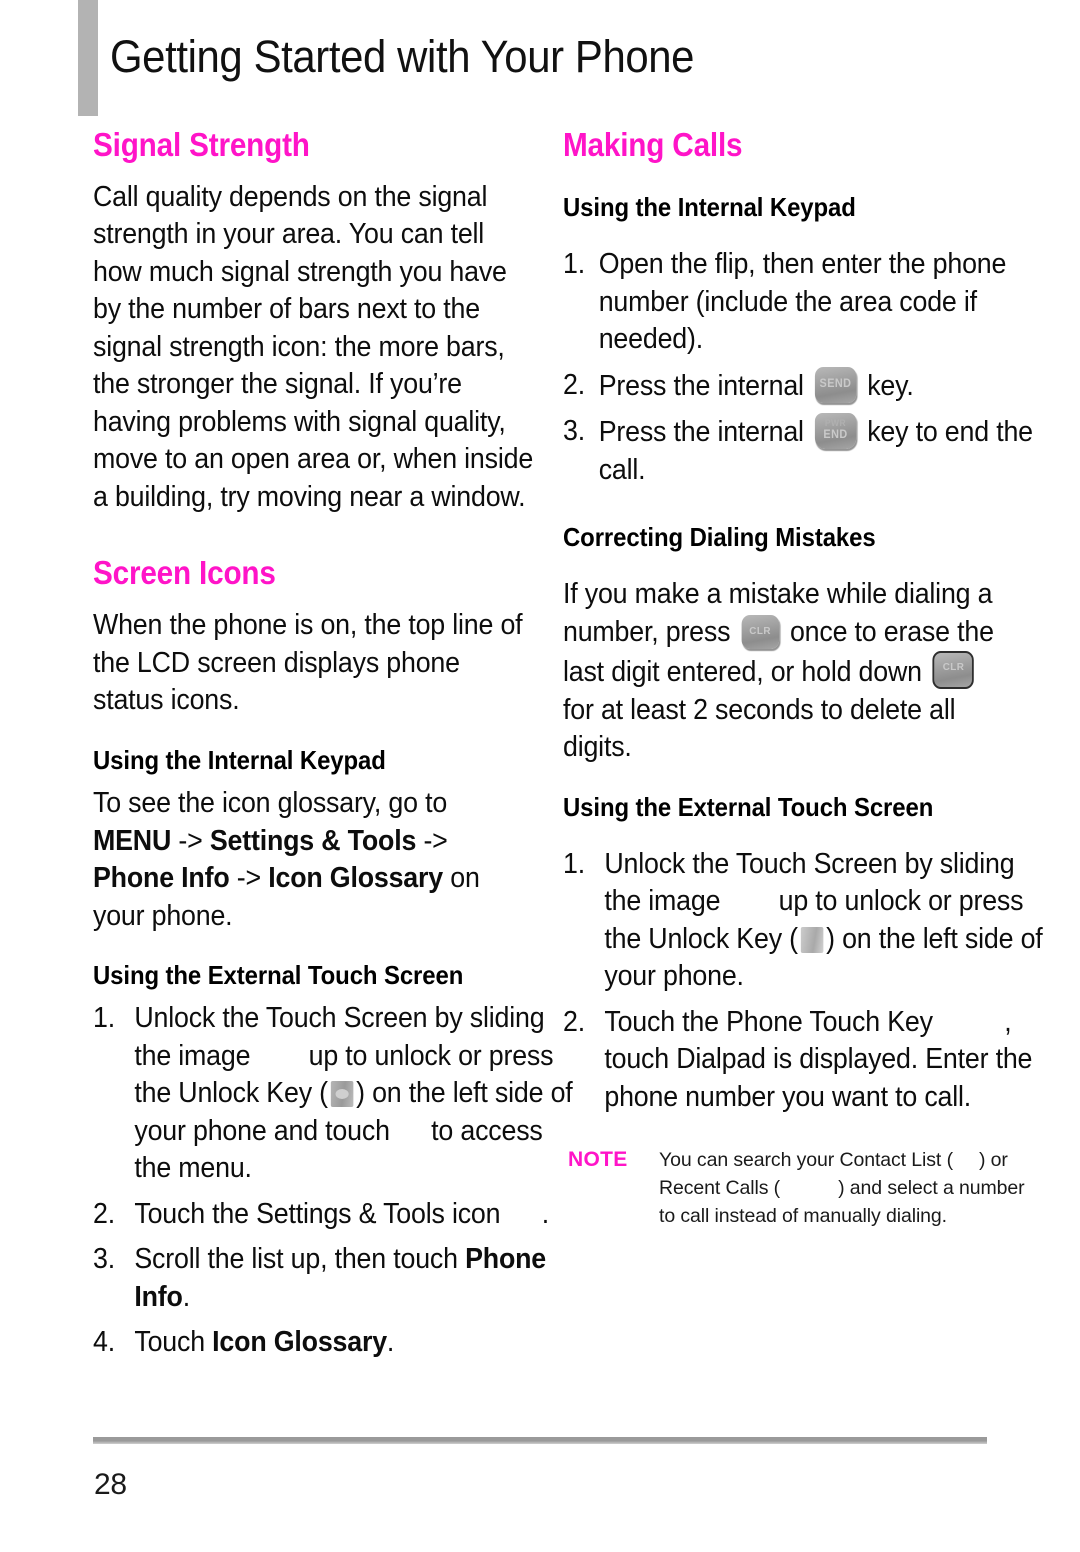 The image size is (1080, 1552). I want to click on subheading-internal-keypad-left: Using the Internal Keypad, so click(239, 759).